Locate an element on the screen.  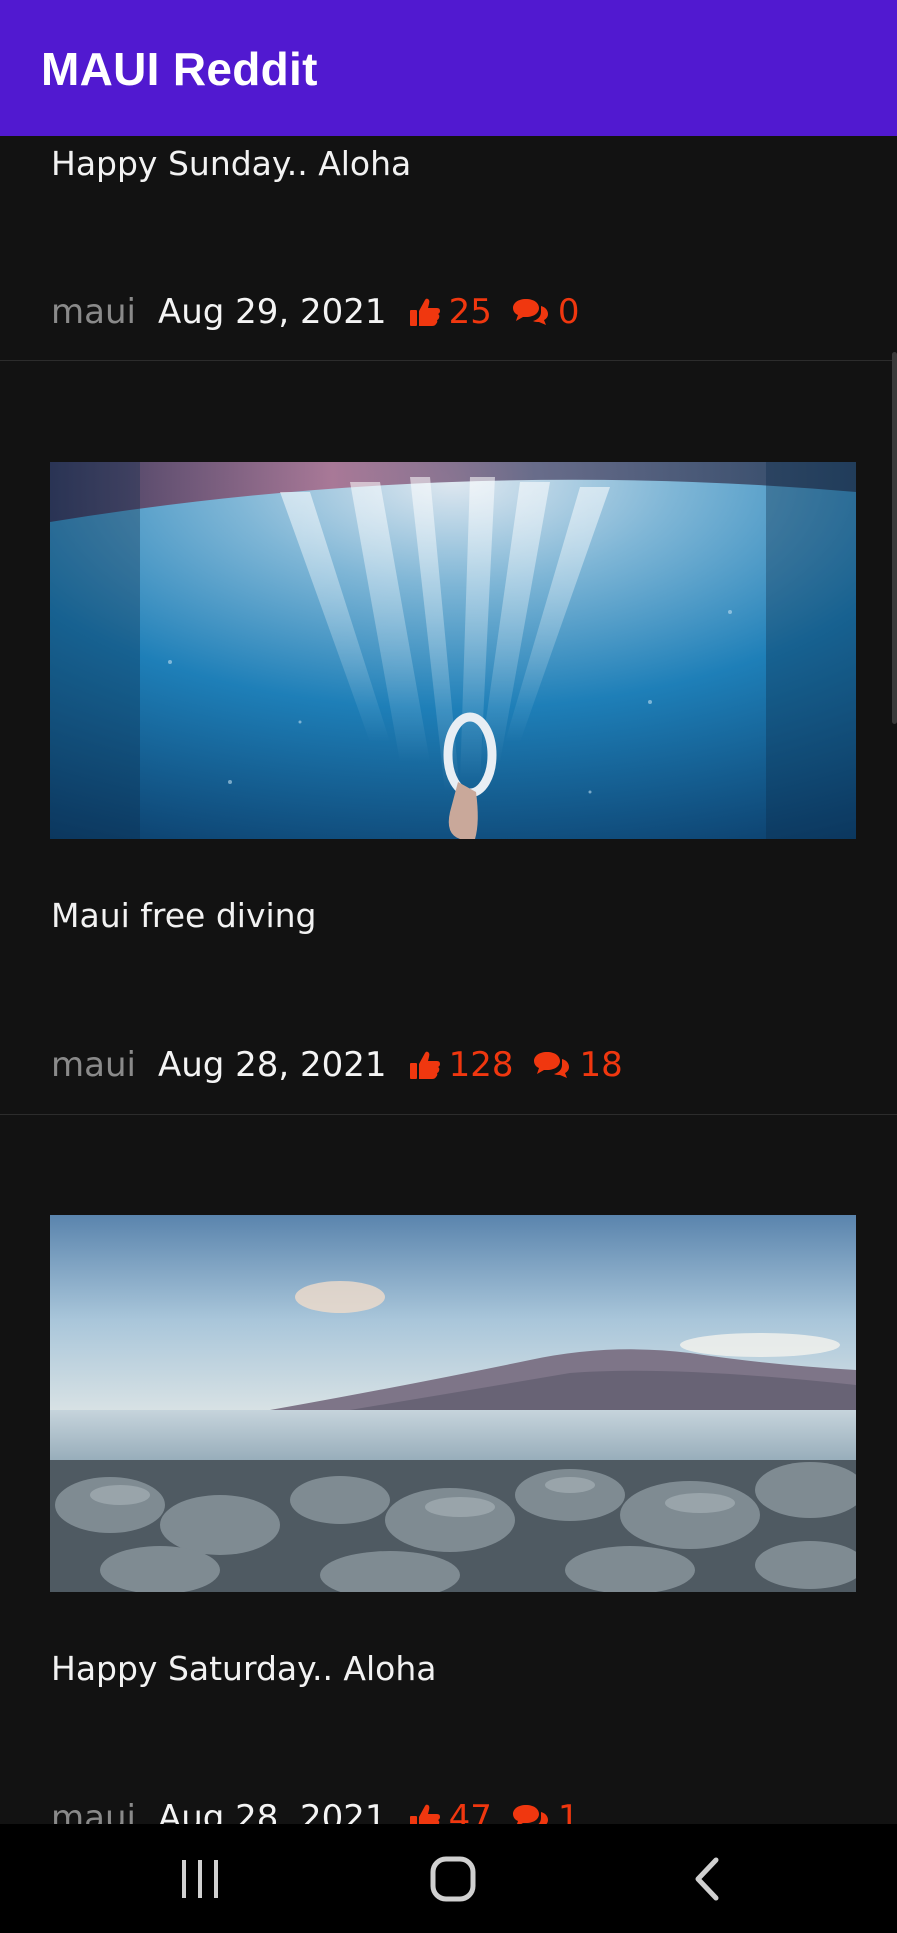
app-title: MAUI Reddit is located at coordinates (179, 69).